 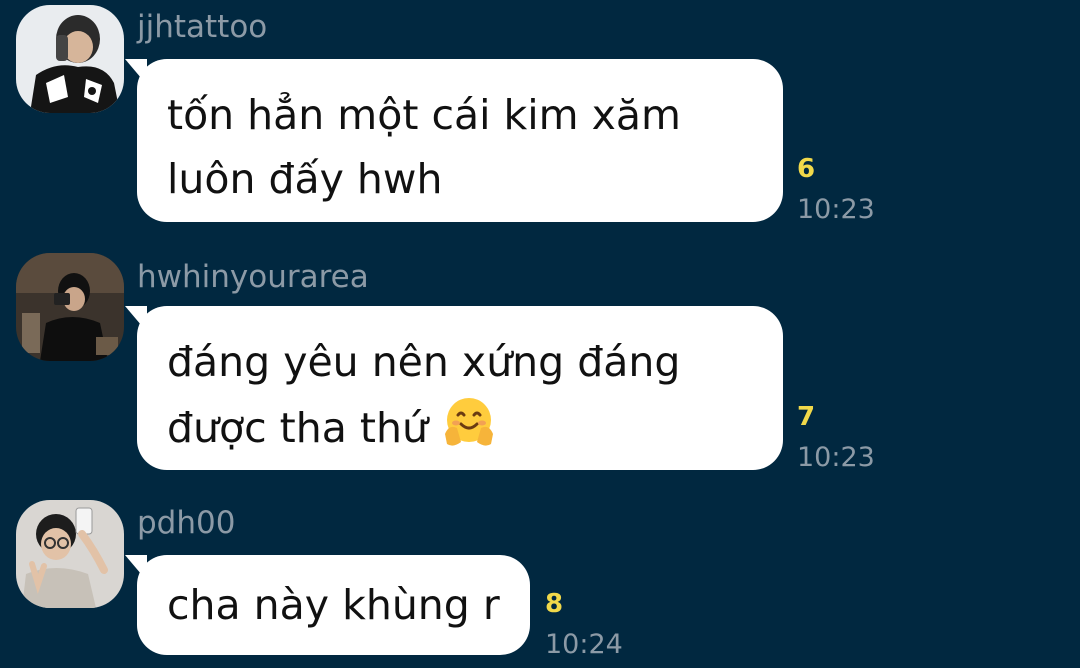 What do you see at coordinates (305, 179) in the screenshot?
I see `message-text: luôn đấy hwh` at bounding box center [305, 179].